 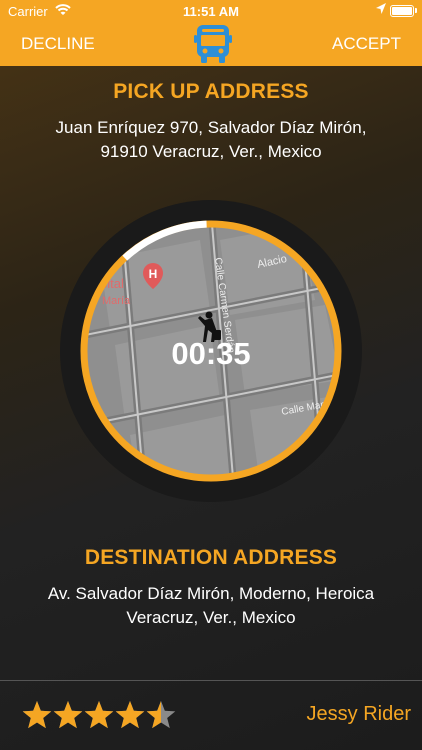 I want to click on navigation-bar: DECLINE ACCEPT, so click(x=211, y=44).